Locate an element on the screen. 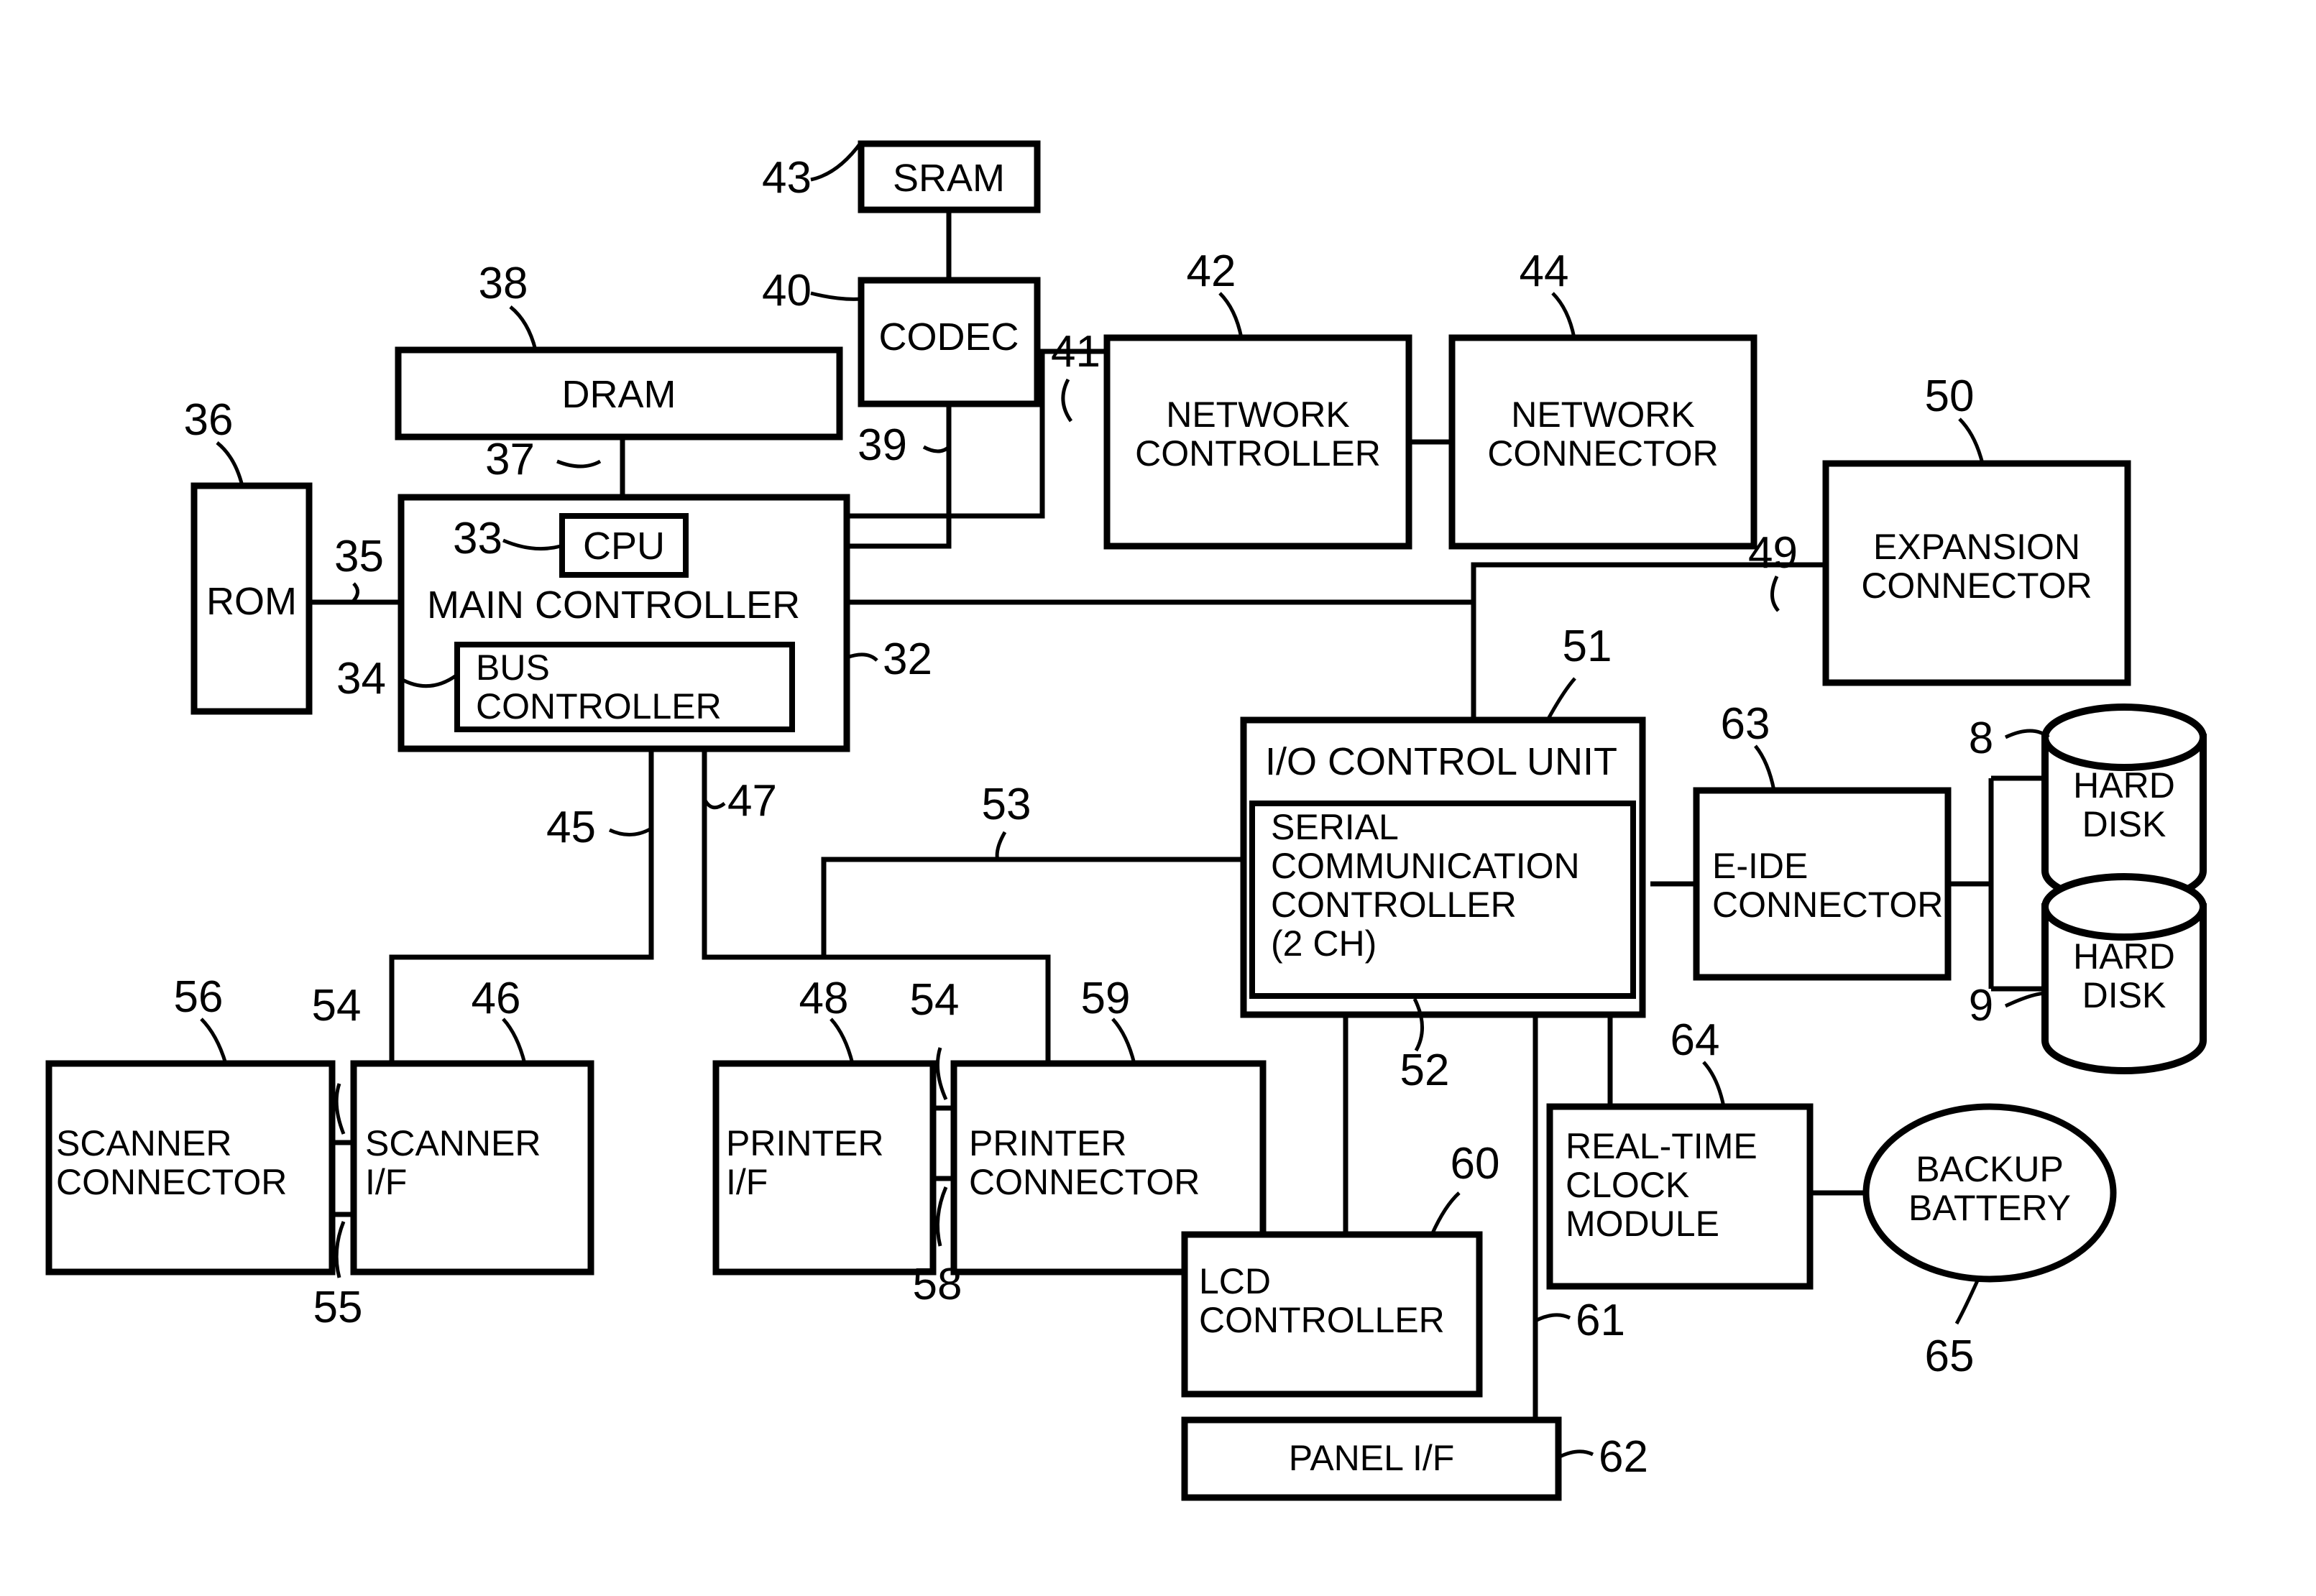 The height and width of the screenshot is (1596, 2316). printer-if-ref: 48 is located at coordinates (824, 998).